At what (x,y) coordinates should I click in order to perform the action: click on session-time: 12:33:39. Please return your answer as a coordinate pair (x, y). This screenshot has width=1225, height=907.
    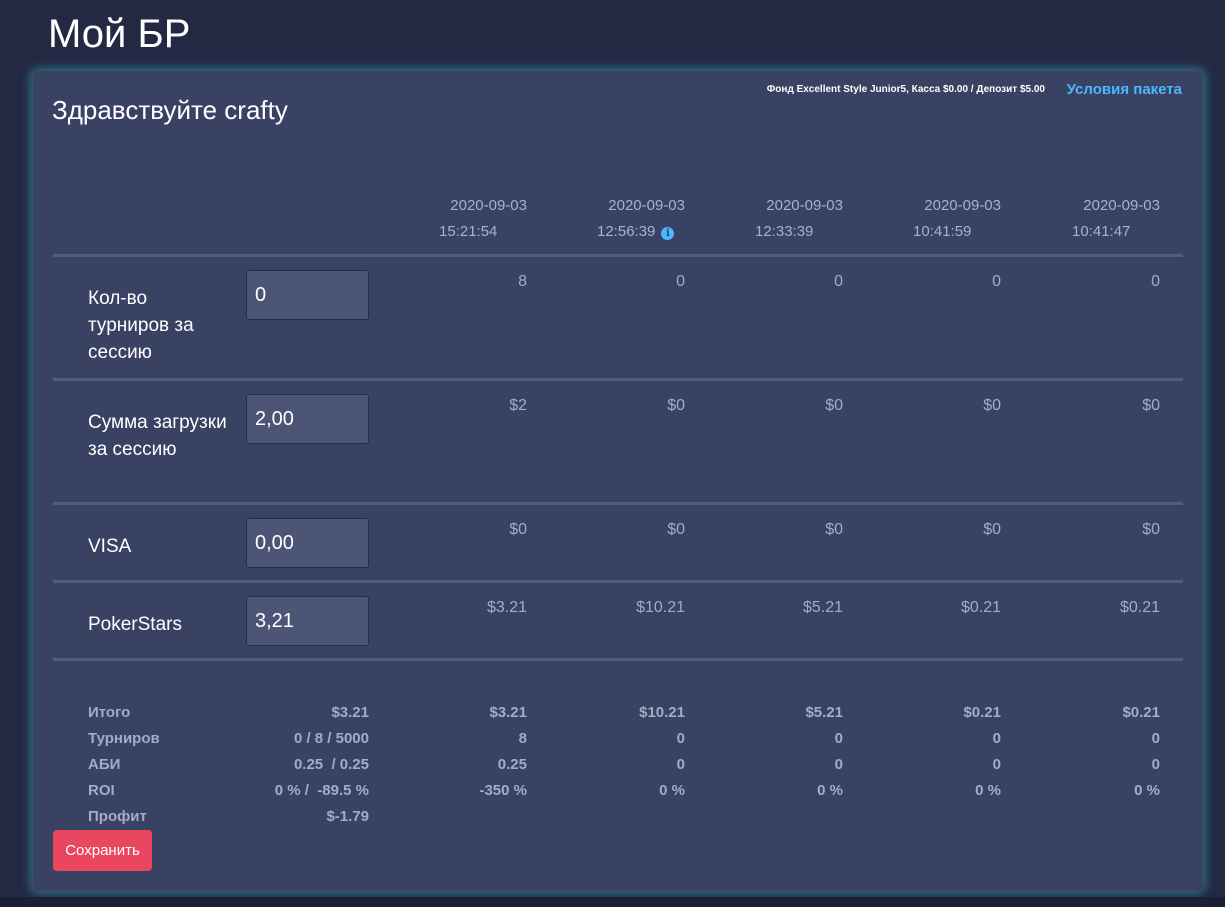
    Looking at the image, I should click on (784, 231).